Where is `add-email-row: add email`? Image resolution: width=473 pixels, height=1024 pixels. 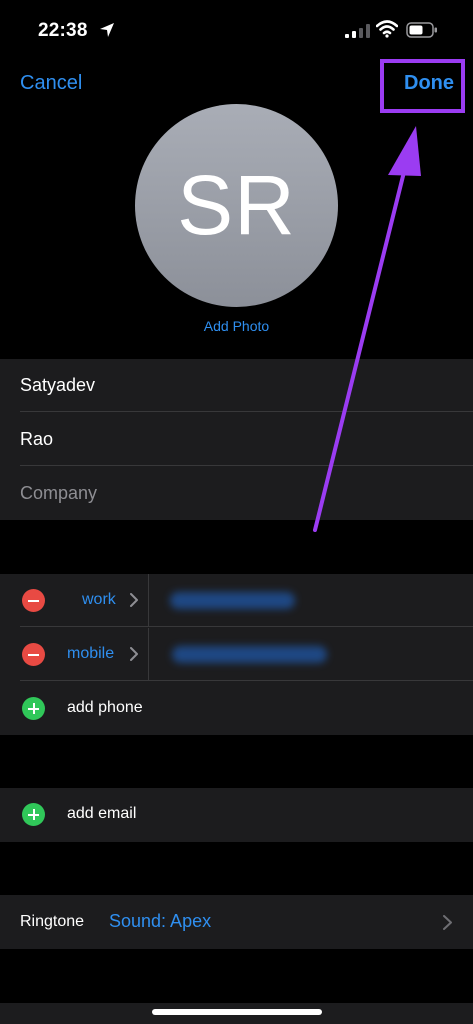
add-email-row: add email is located at coordinates (236, 814).